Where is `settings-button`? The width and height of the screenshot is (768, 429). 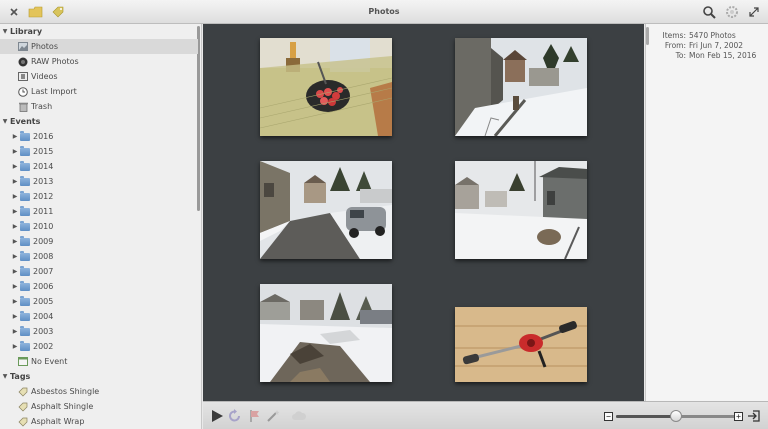
settings-button is located at coordinates (732, 12).